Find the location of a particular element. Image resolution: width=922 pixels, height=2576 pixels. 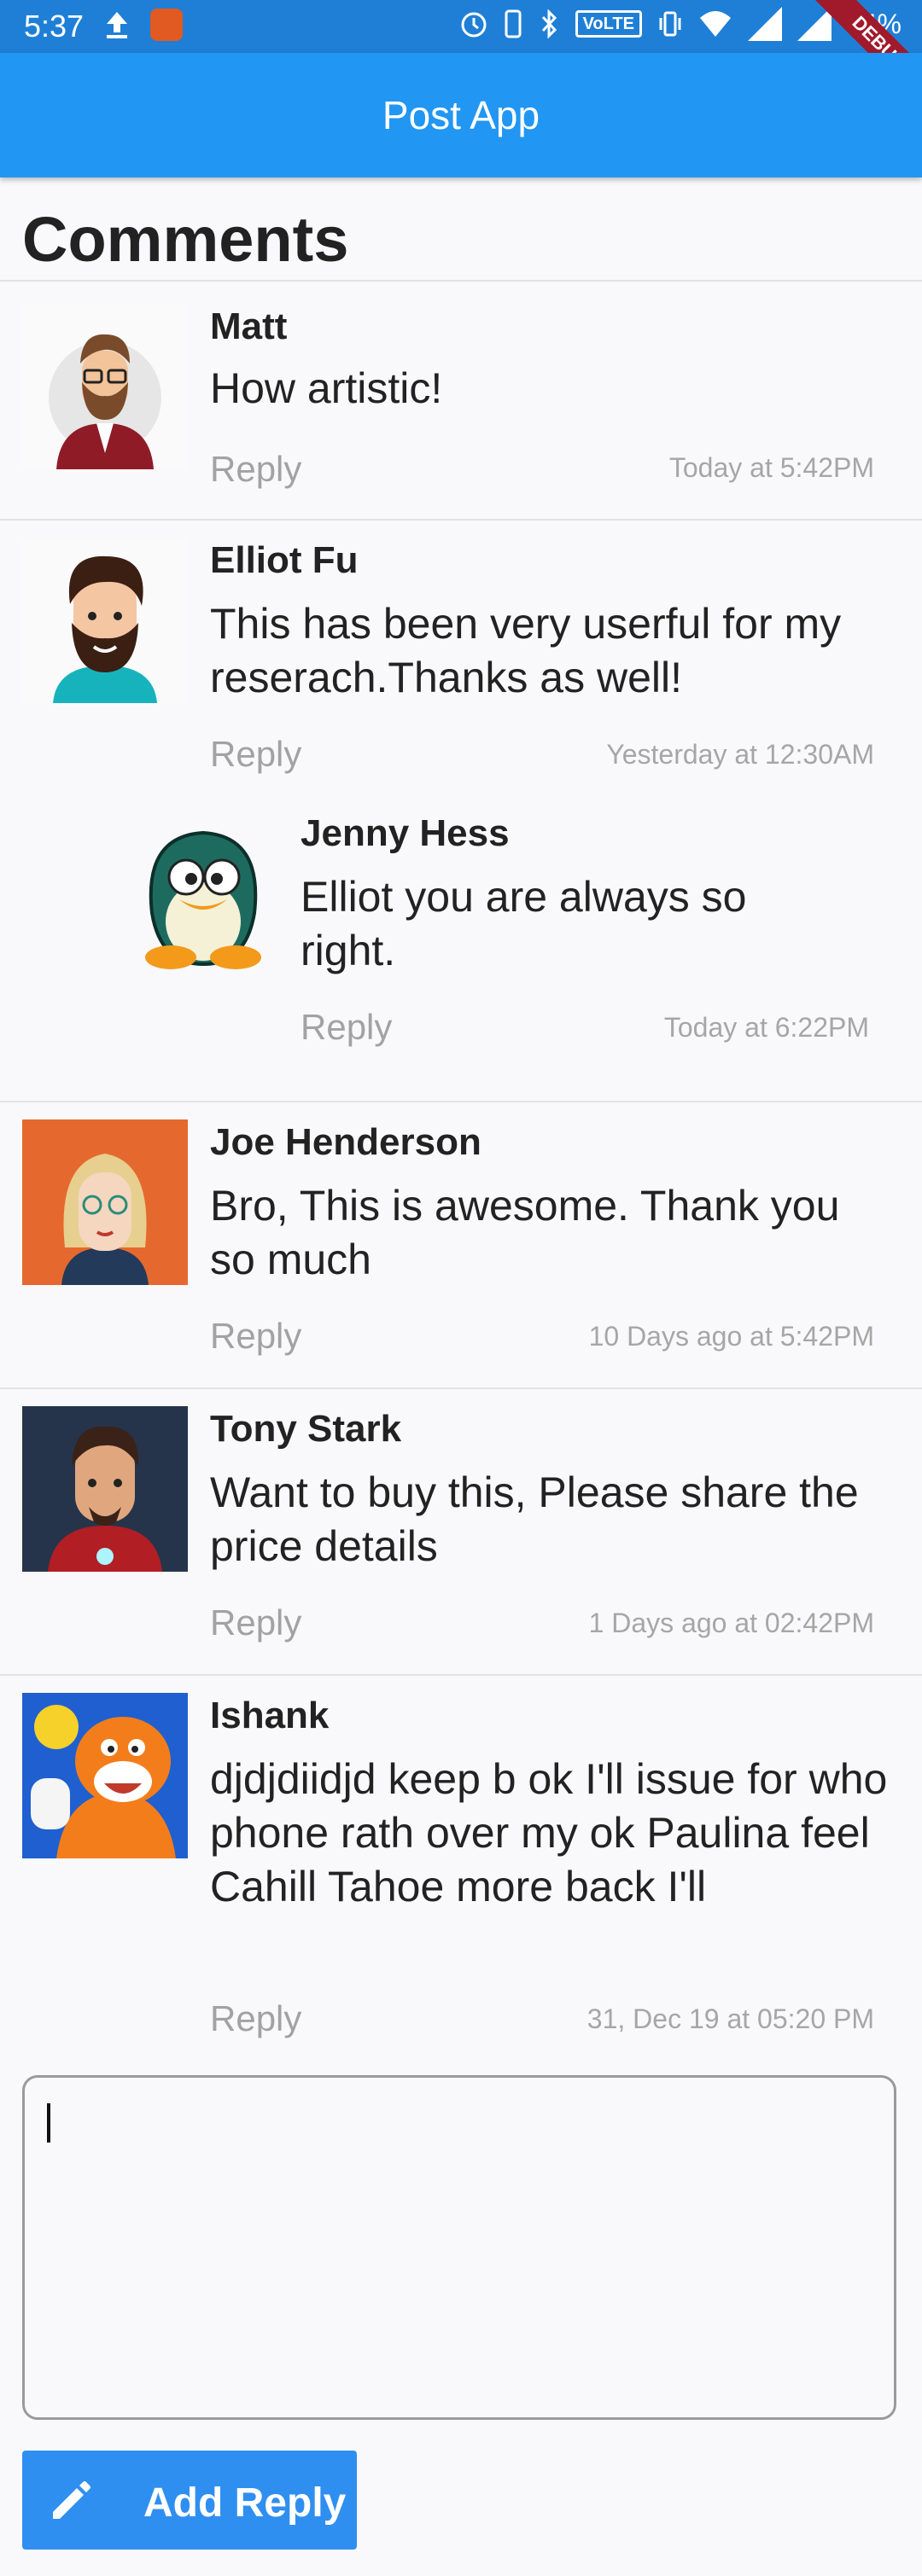

comment-timestamp: Today at 6:22PM is located at coordinates (766, 1027).